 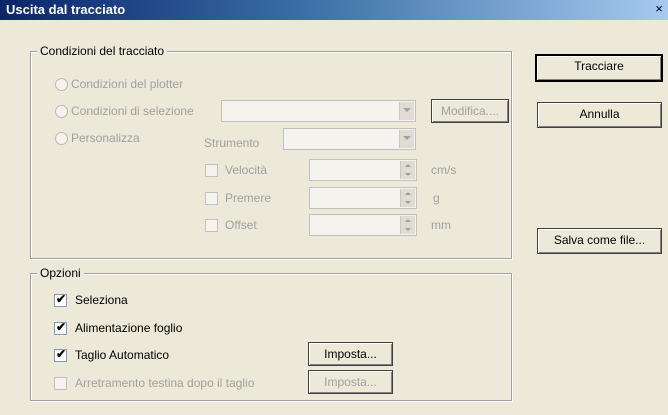 What do you see at coordinates (334, 10) in the screenshot?
I see `title-bar: Uscita dal tracciato ×` at bounding box center [334, 10].